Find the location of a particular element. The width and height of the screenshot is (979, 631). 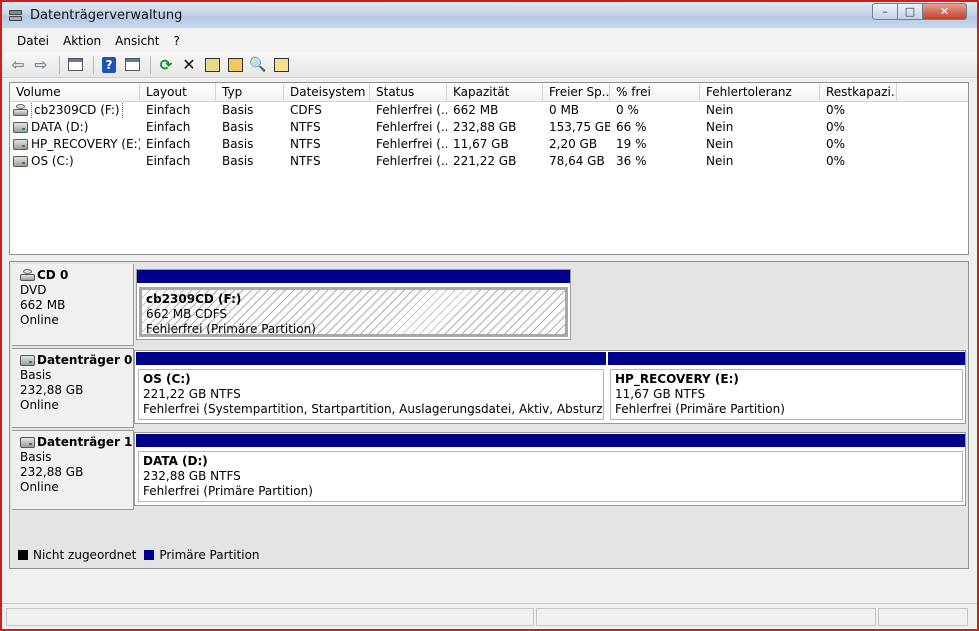

properties-panel-icon is located at coordinates (132, 64).